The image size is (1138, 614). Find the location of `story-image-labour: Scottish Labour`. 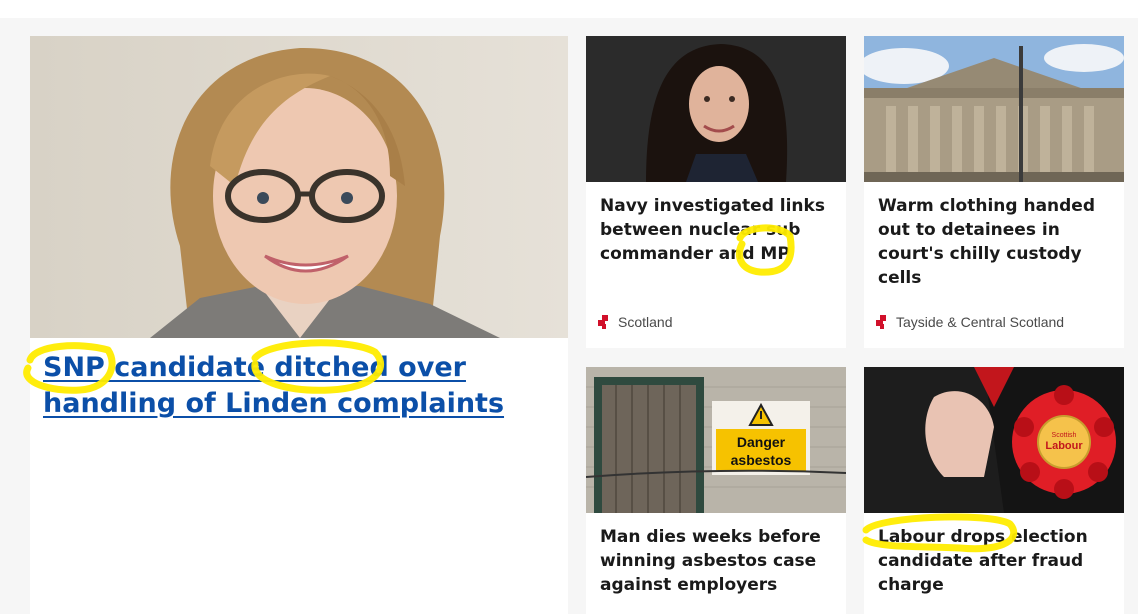

story-image-labour: Scottish Labour is located at coordinates (994, 440).